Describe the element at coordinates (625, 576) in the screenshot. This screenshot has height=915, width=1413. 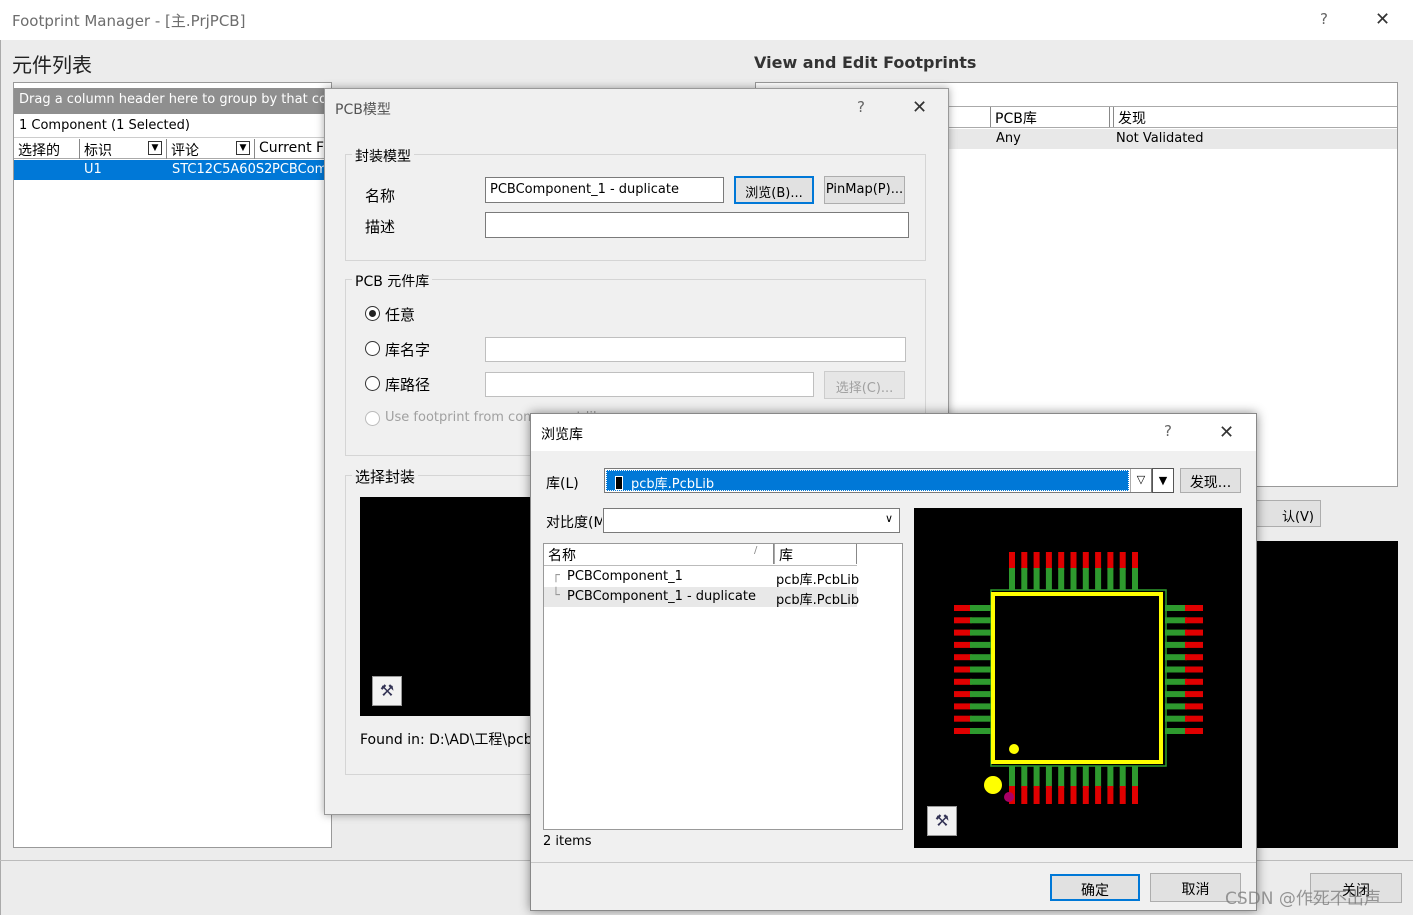
I see `footprint-name: PCBComponent_1` at that location.